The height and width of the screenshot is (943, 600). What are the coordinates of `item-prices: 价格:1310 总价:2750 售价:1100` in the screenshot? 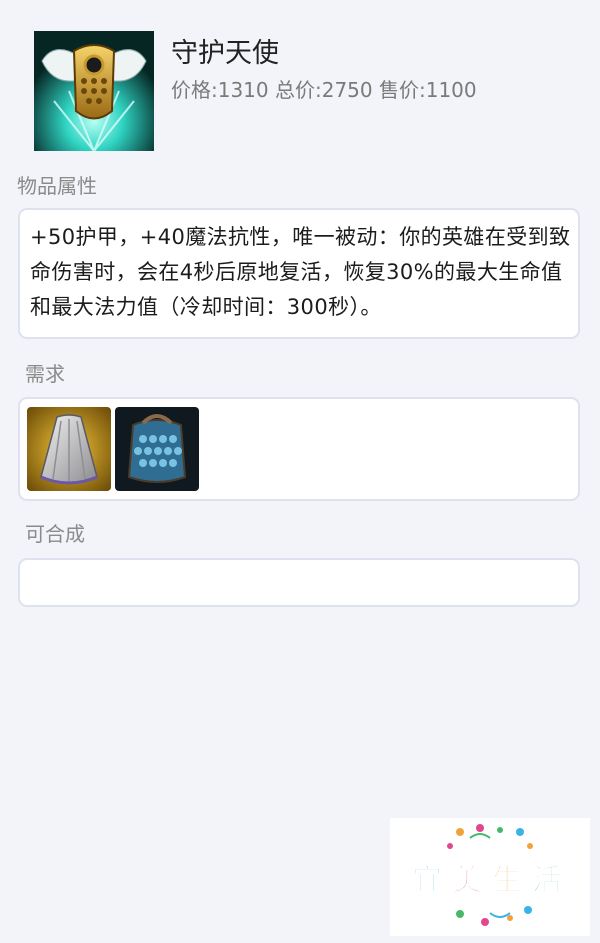 It's located at (324, 90).